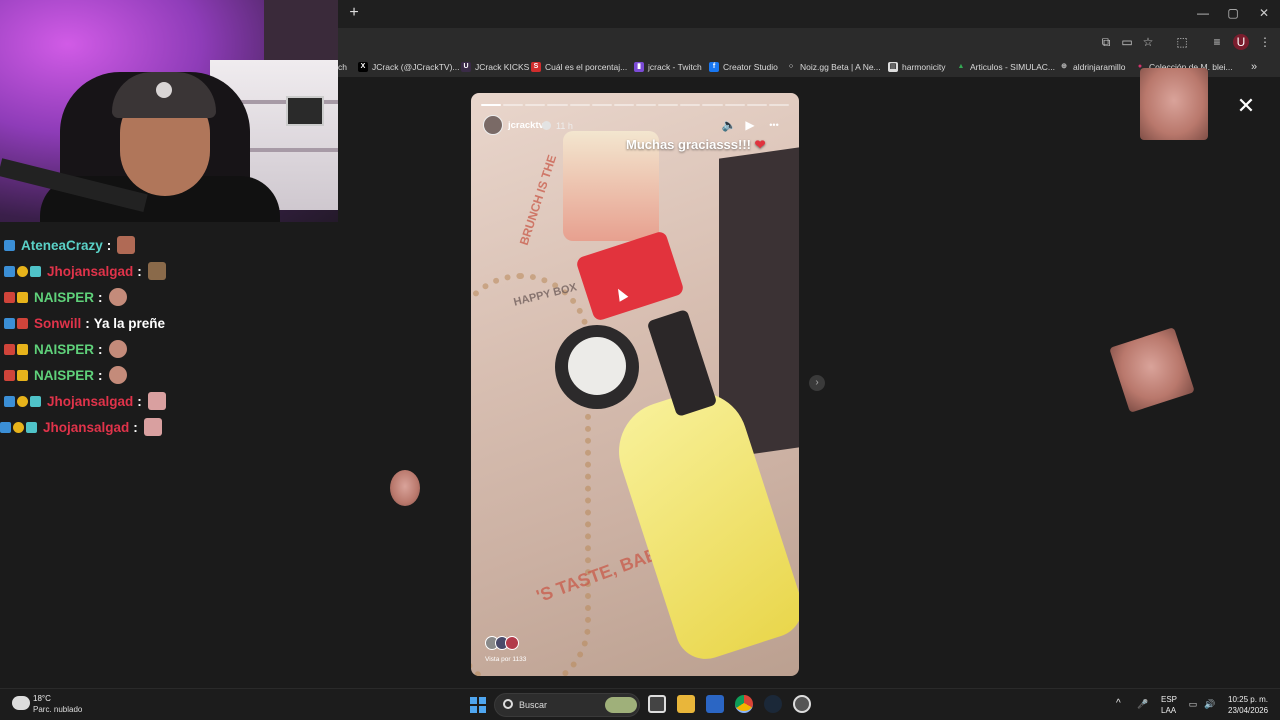 The image size is (1280, 720). Describe the element at coordinates (682, 363) in the screenshot. I see `bottle-cap` at that location.